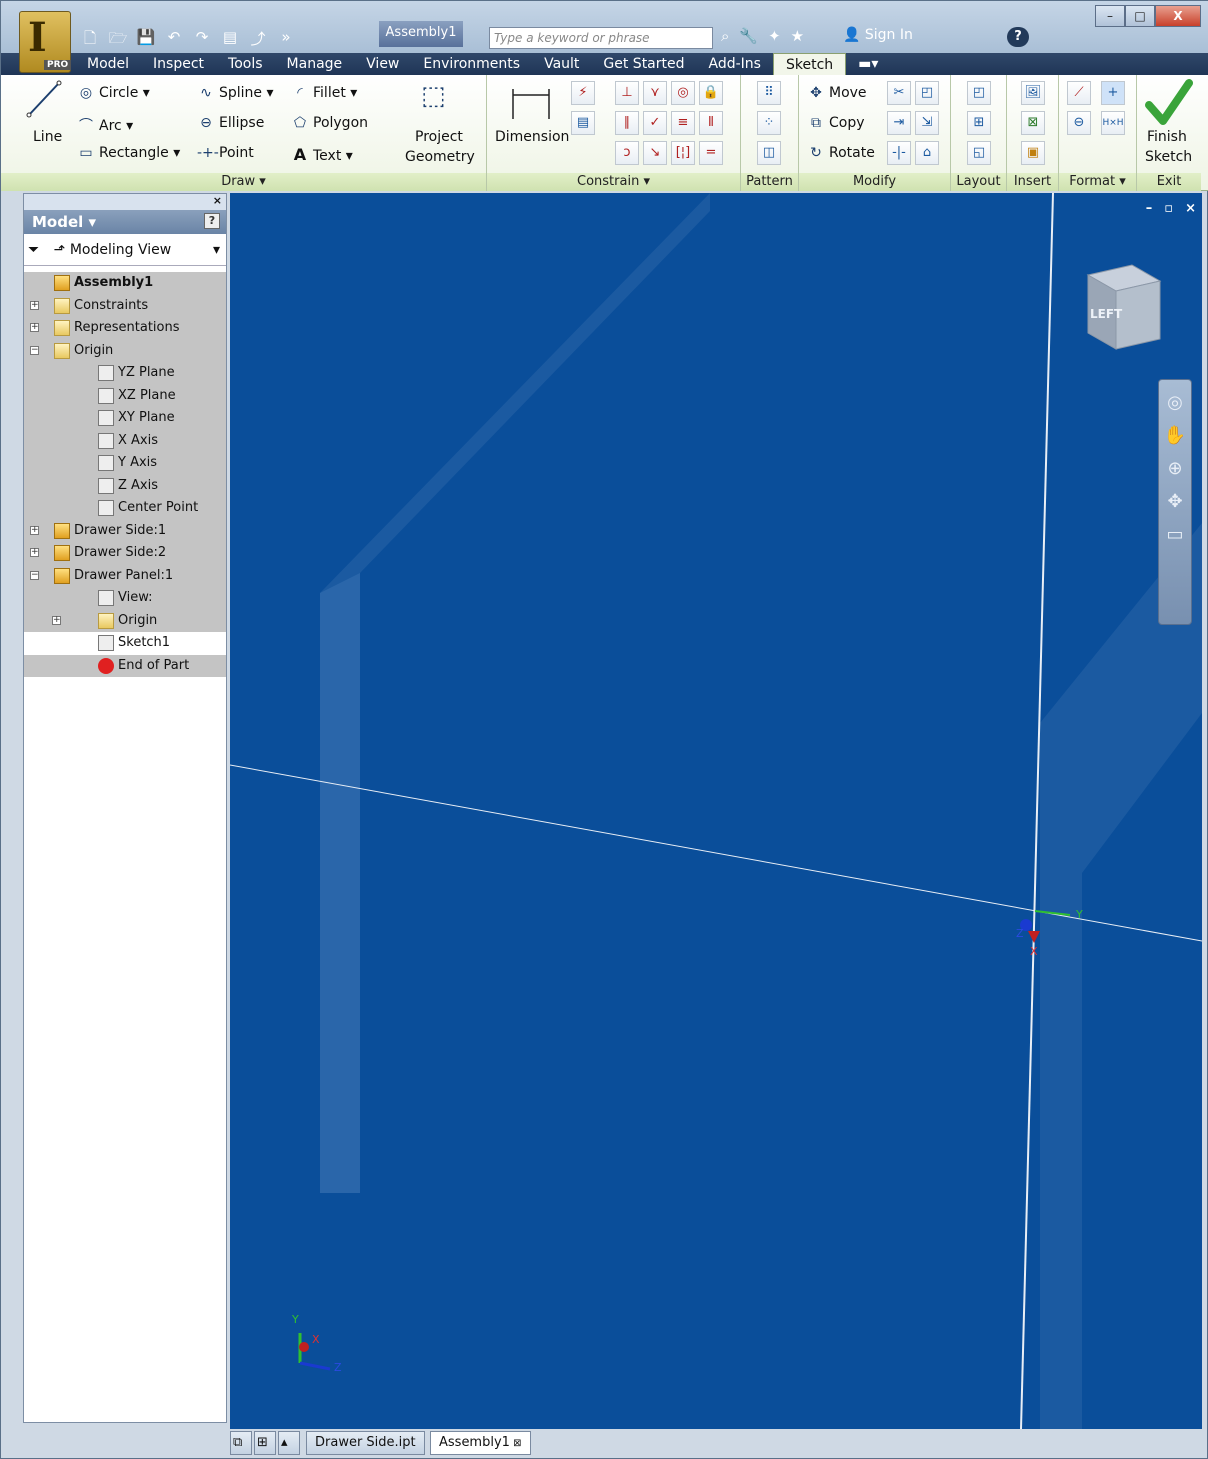 This screenshot has width=1208, height=1459. I want to click on draw-group-label: Draw ▾, so click(243, 182).